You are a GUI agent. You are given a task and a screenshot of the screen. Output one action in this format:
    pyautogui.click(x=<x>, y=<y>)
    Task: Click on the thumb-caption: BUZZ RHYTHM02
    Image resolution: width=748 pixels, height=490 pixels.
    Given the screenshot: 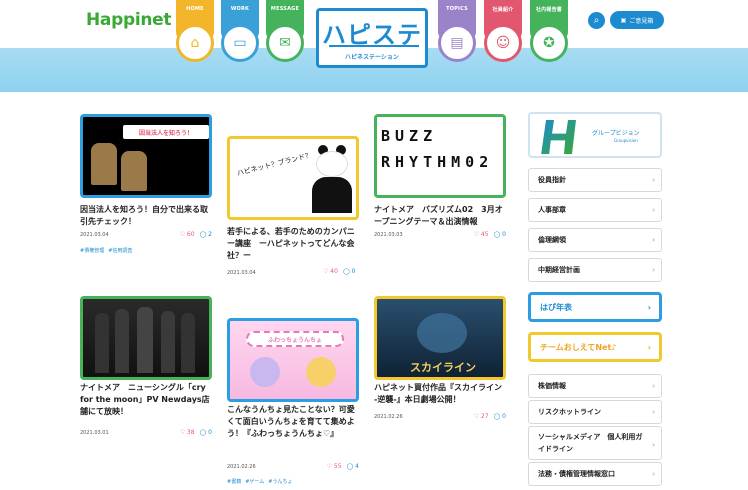 What is the action you would take?
    pyautogui.click(x=437, y=149)
    